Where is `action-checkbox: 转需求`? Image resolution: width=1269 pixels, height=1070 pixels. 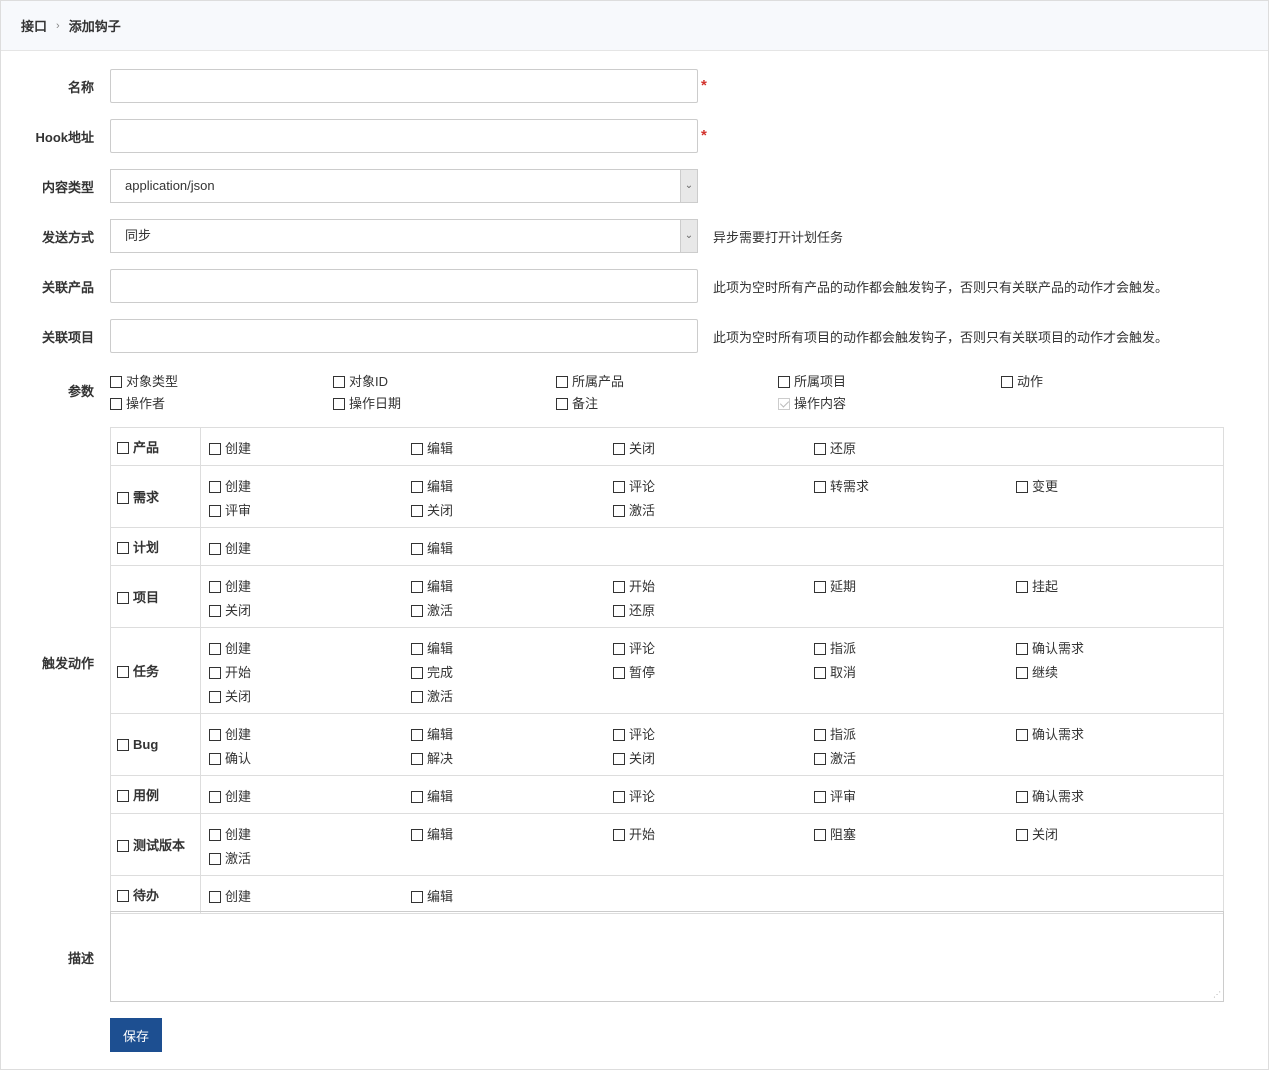 action-checkbox: 转需求 is located at coordinates (915, 485).